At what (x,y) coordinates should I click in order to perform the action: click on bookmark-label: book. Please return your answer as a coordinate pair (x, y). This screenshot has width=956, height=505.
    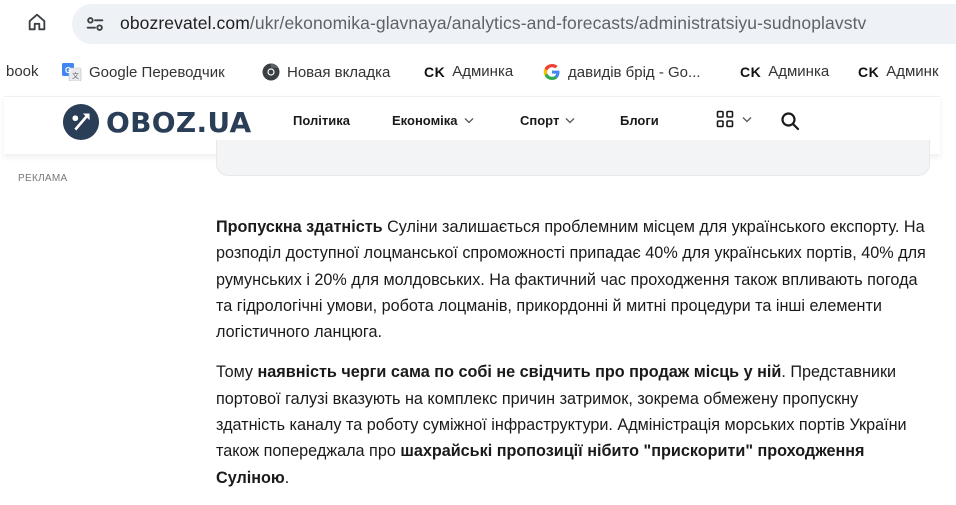
    Looking at the image, I should click on (22, 71).